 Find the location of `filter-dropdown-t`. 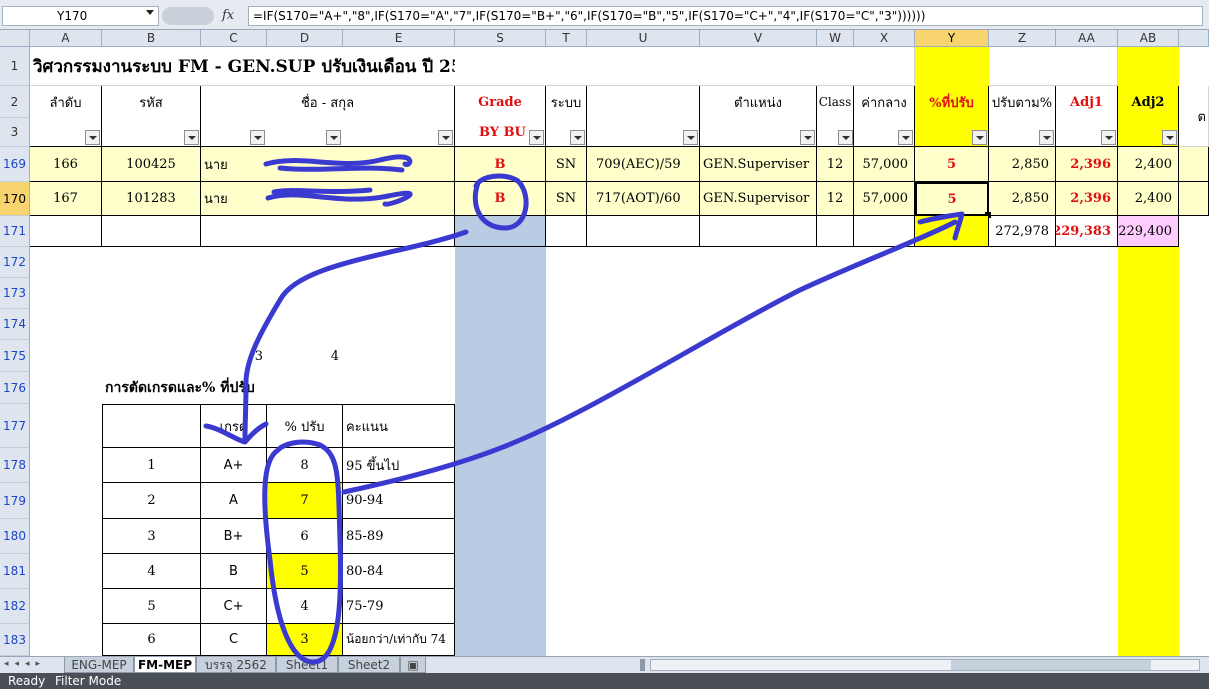

filter-dropdown-t is located at coordinates (577, 137).